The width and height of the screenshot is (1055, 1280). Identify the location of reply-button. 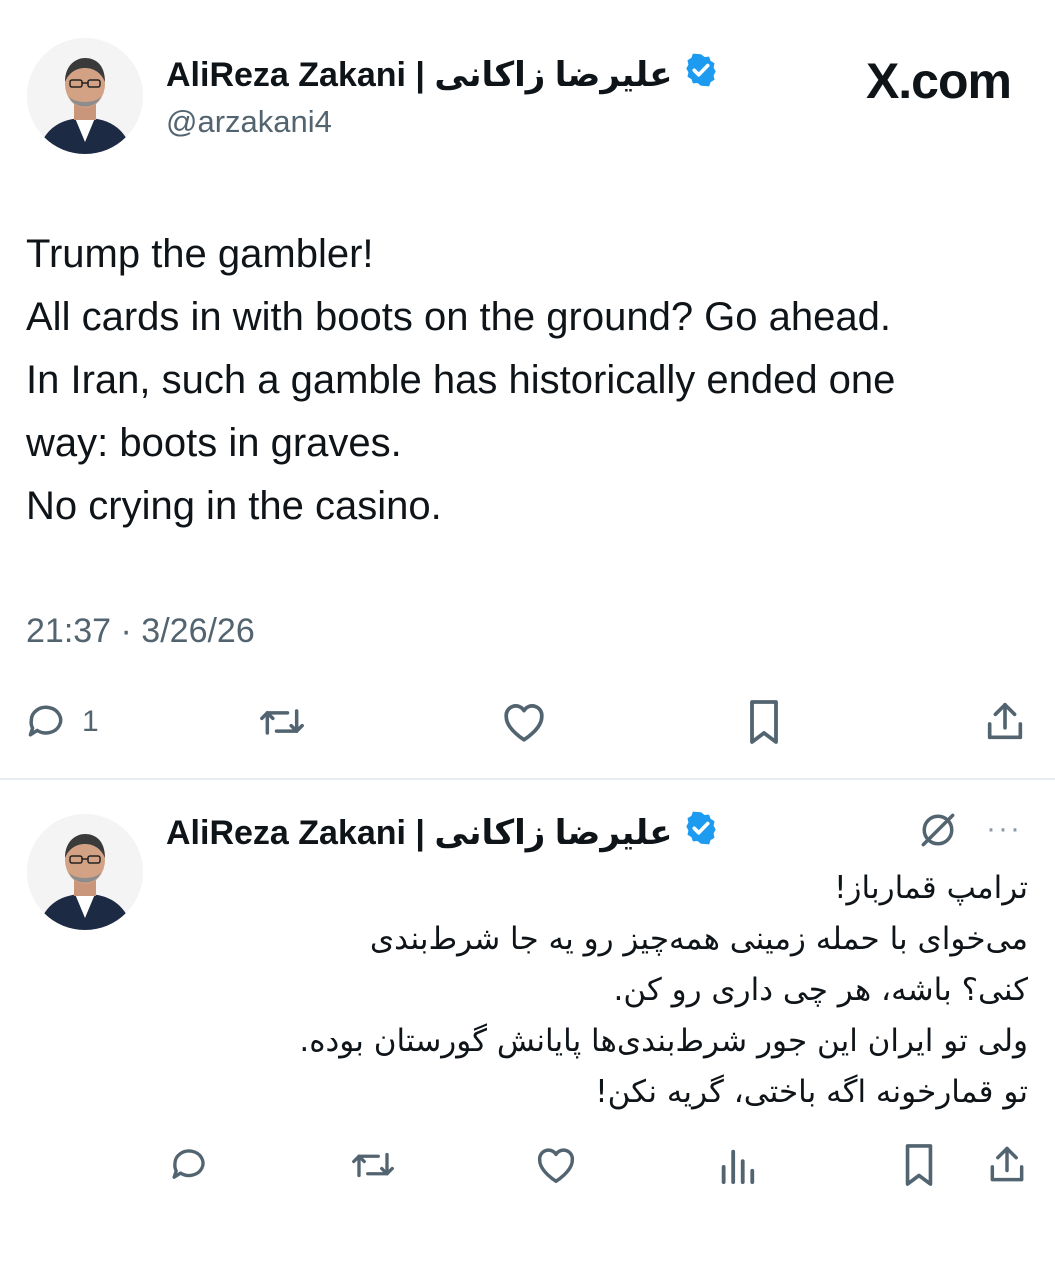
(189, 1165).